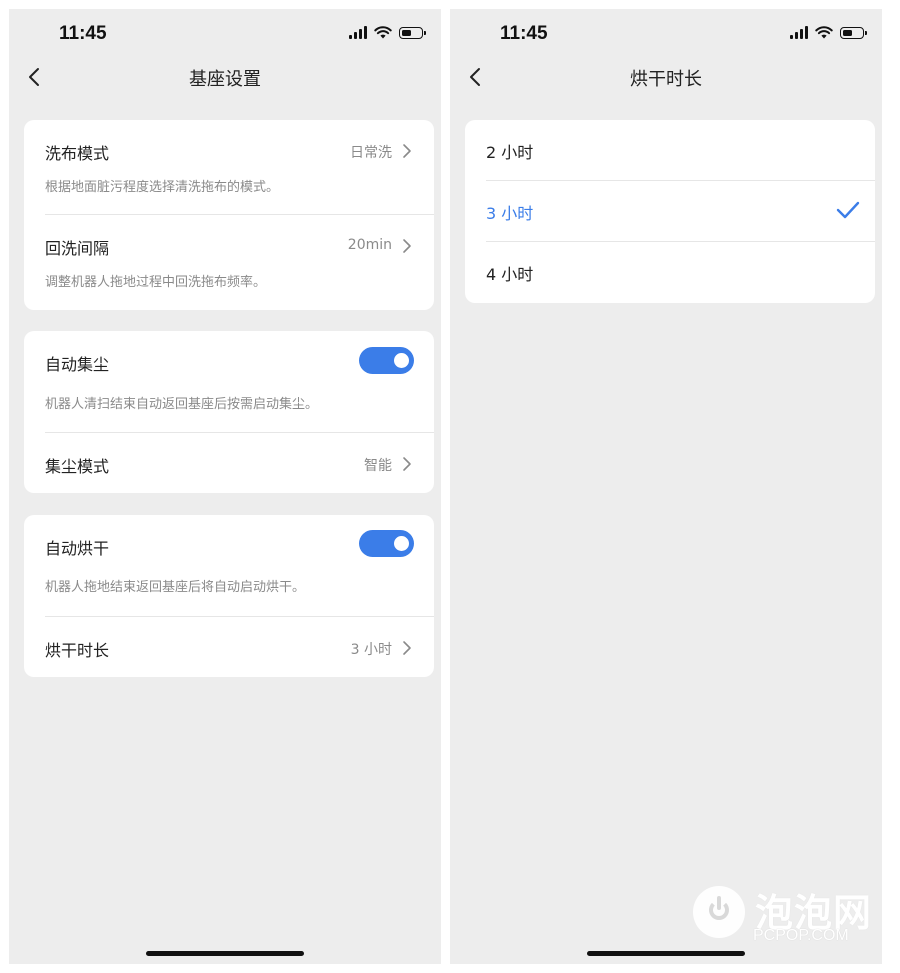 The width and height of the screenshot is (900, 973). What do you see at coordinates (386, 360) in the screenshot?
I see `auto-dust-toggle` at bounding box center [386, 360].